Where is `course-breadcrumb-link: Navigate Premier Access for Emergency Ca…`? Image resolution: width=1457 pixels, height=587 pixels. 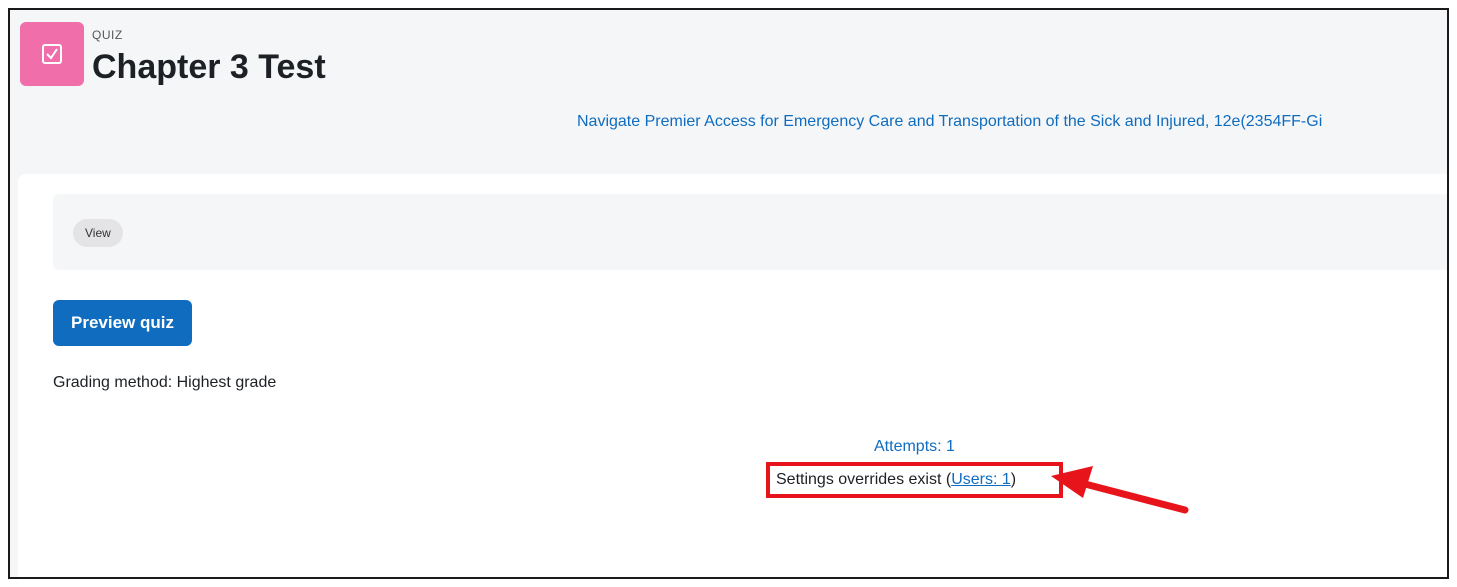 course-breadcrumb-link: Navigate Premier Access for Emergency Ca… is located at coordinates (1012, 122).